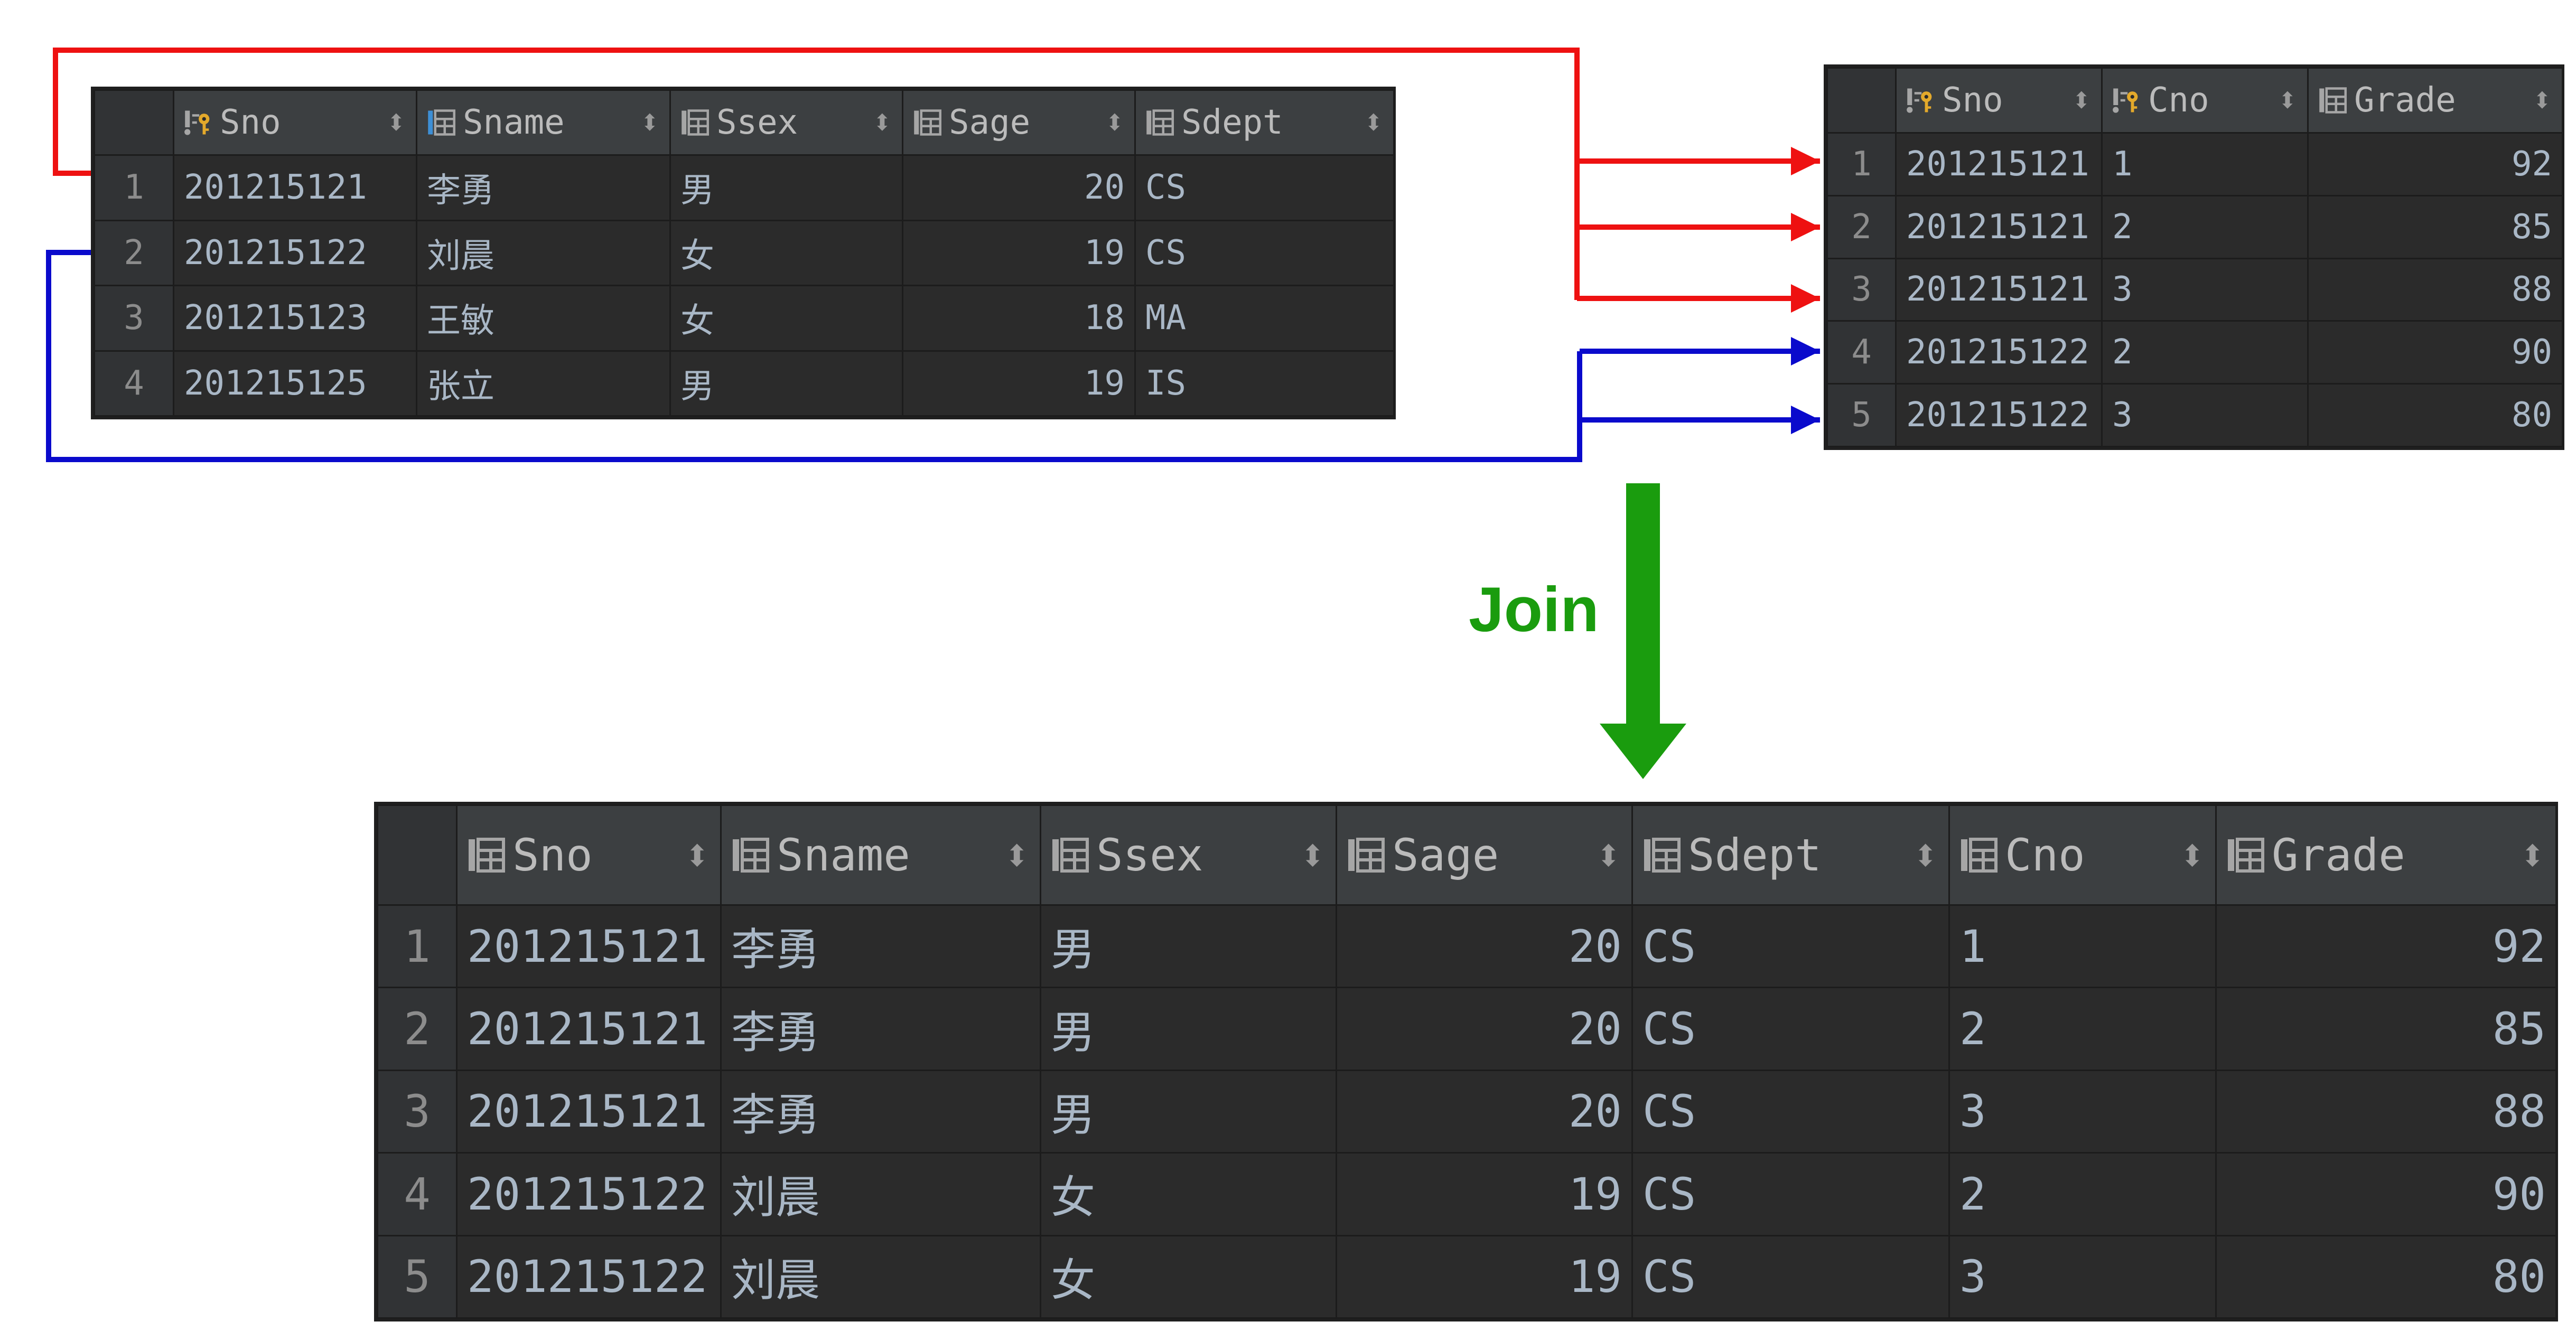 The height and width of the screenshot is (1331, 2576). I want to click on table-row: 3 201215123 王敏女 18 MA, so click(744, 318).